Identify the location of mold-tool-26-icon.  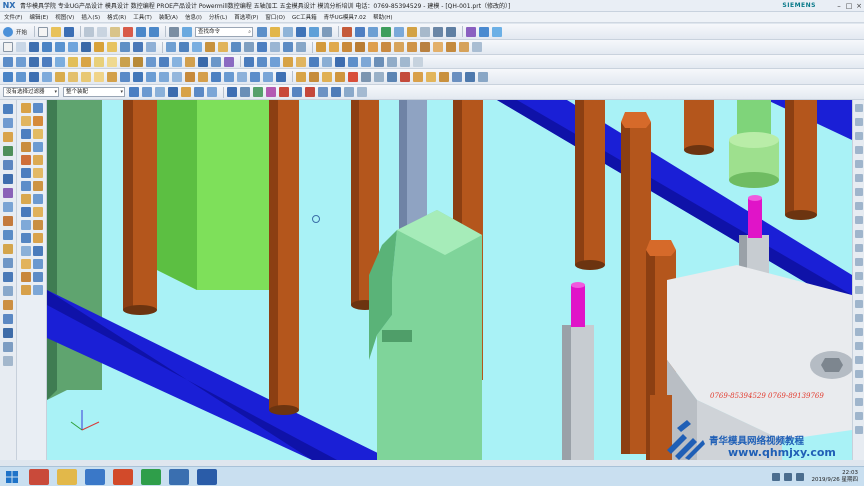
(37, 264).